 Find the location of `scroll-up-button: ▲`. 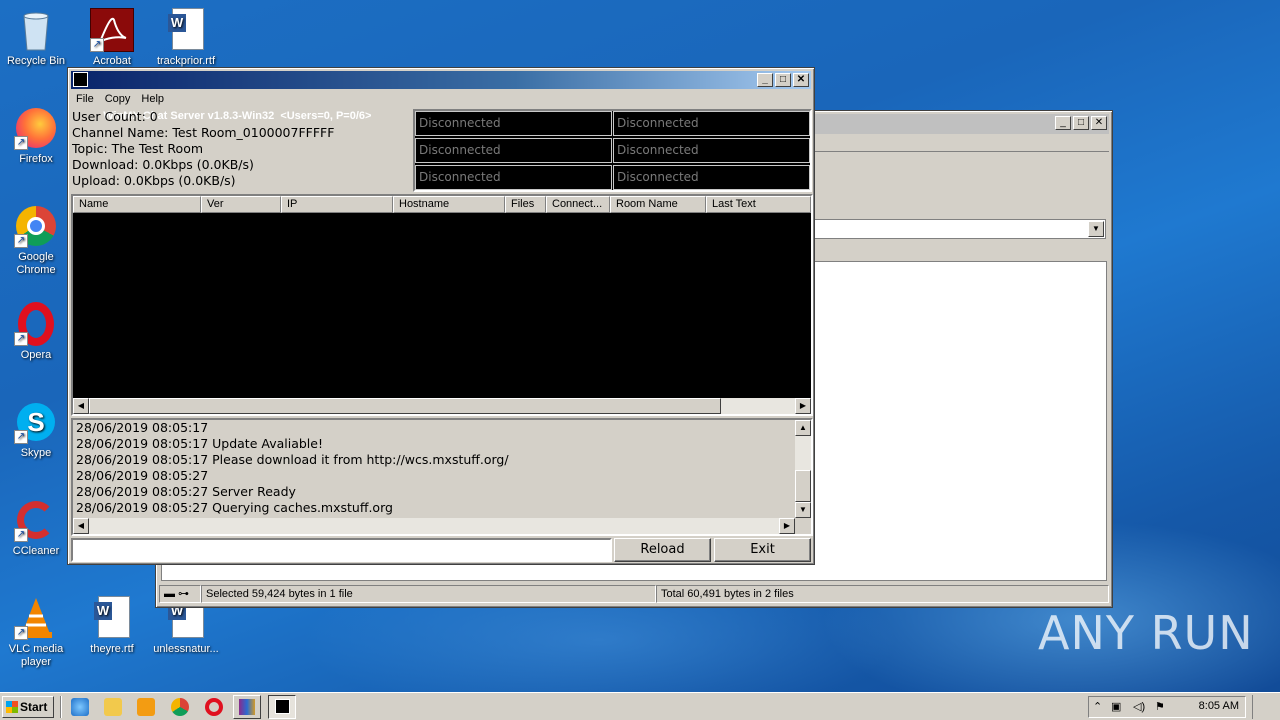

scroll-up-button: ▲ is located at coordinates (803, 428).